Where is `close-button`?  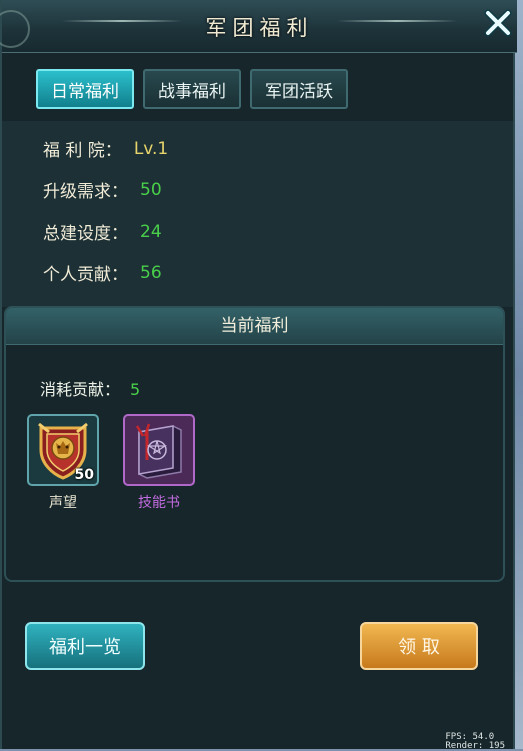 close-button is located at coordinates (498, 23).